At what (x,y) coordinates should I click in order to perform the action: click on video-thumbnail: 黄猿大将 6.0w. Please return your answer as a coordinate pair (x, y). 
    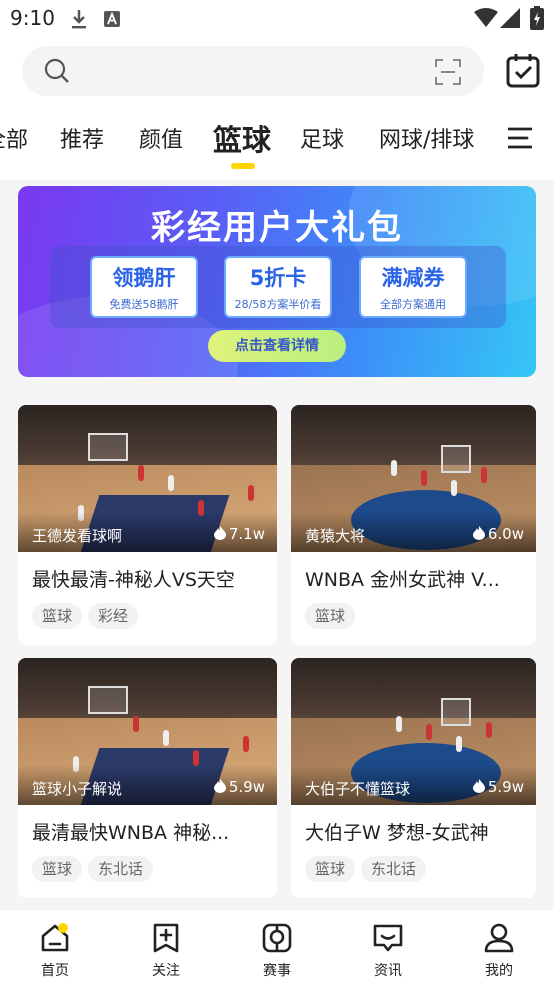
    Looking at the image, I should click on (413, 478).